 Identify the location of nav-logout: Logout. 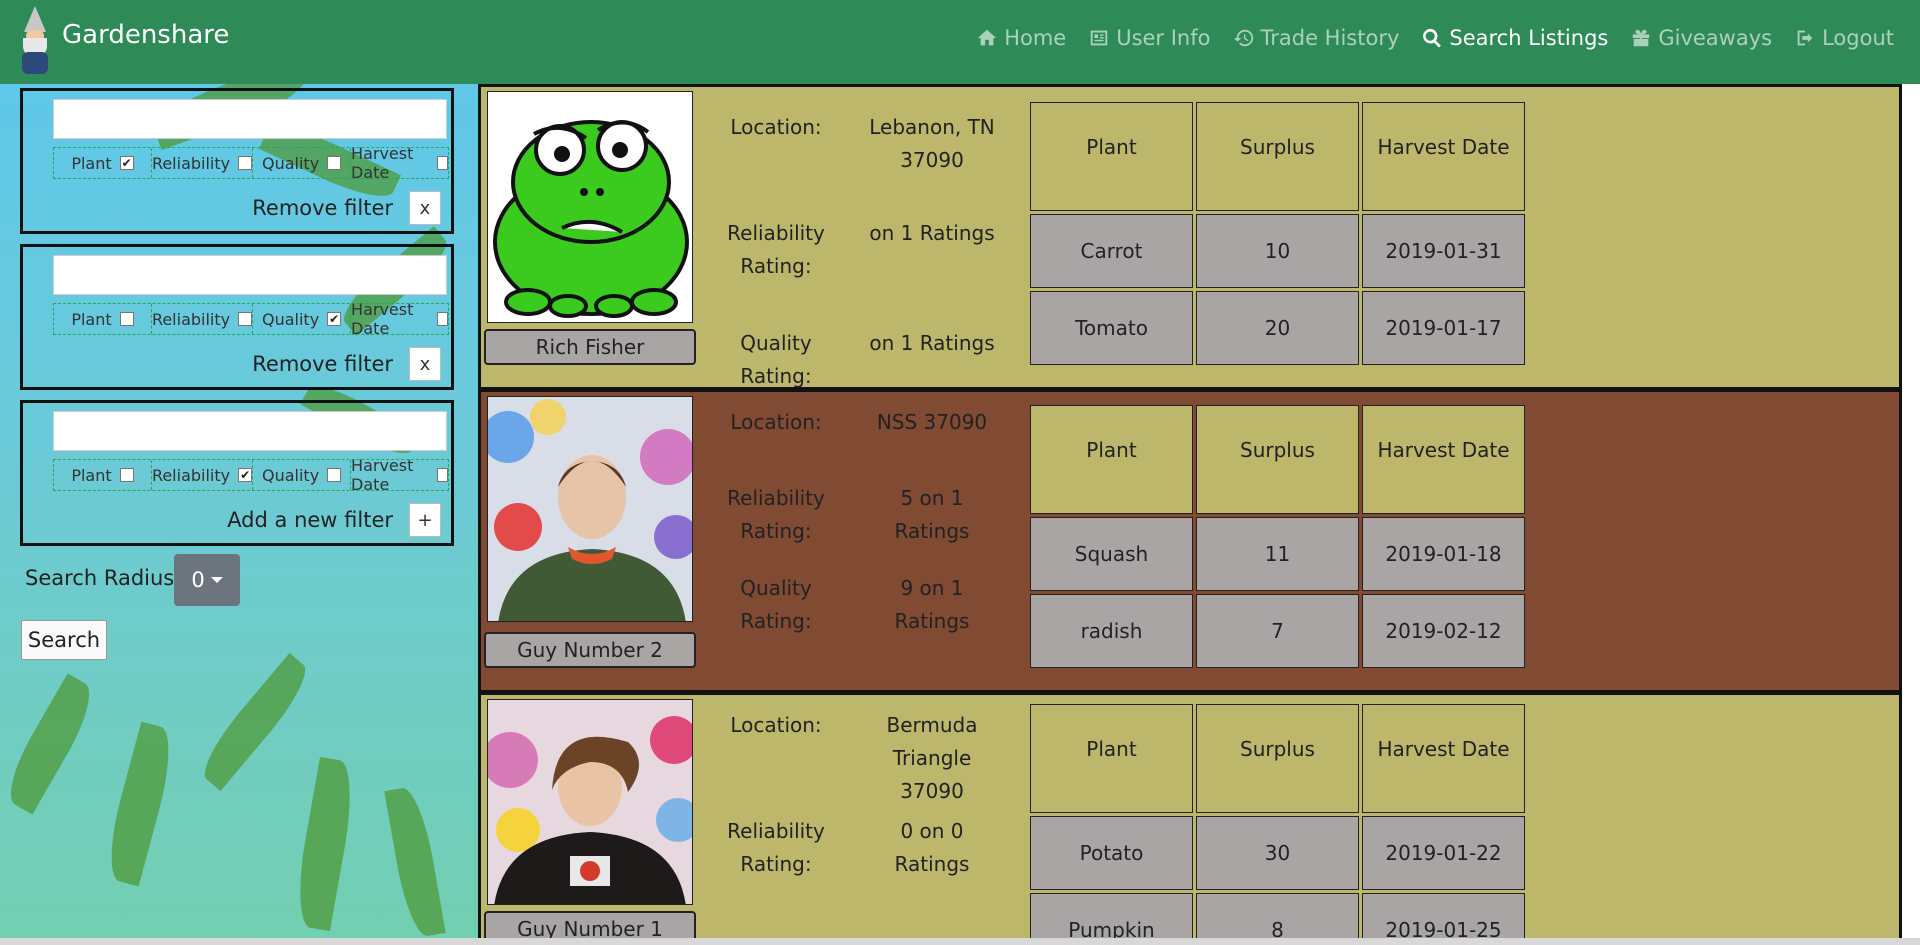
(1844, 38).